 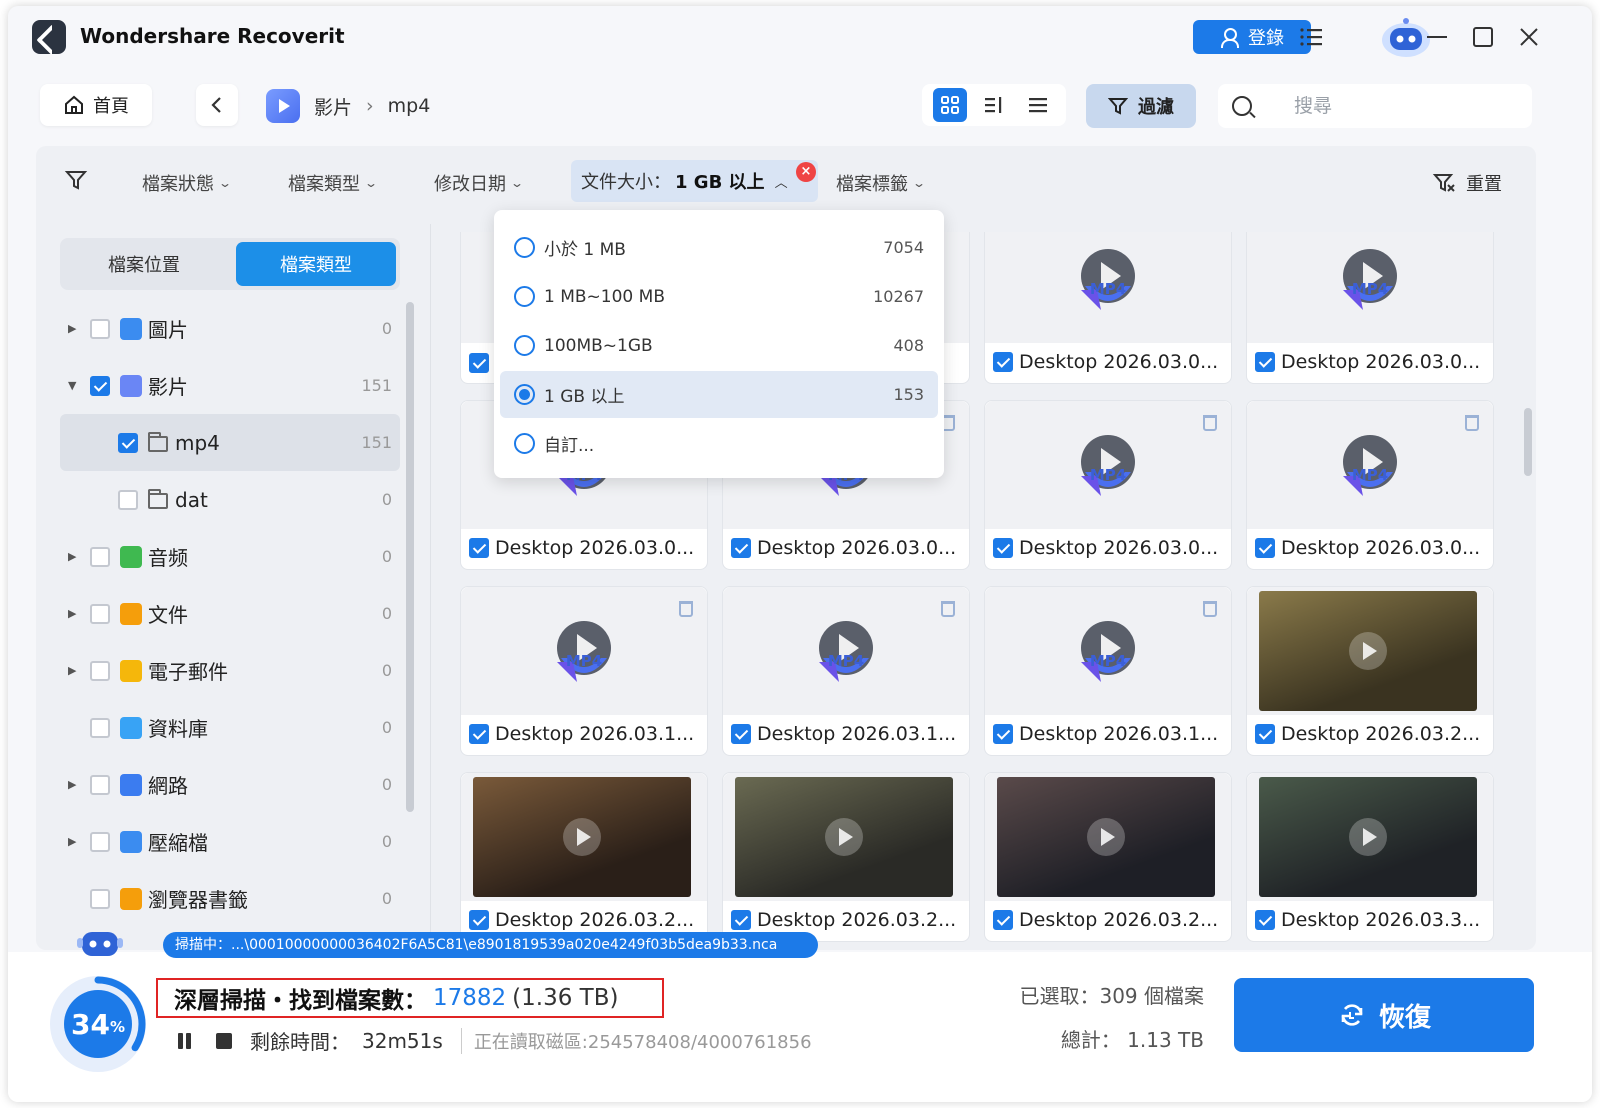 What do you see at coordinates (230, 613) in the screenshot?
I see `sidebar-item-document: ▶ 文件 0` at bounding box center [230, 613].